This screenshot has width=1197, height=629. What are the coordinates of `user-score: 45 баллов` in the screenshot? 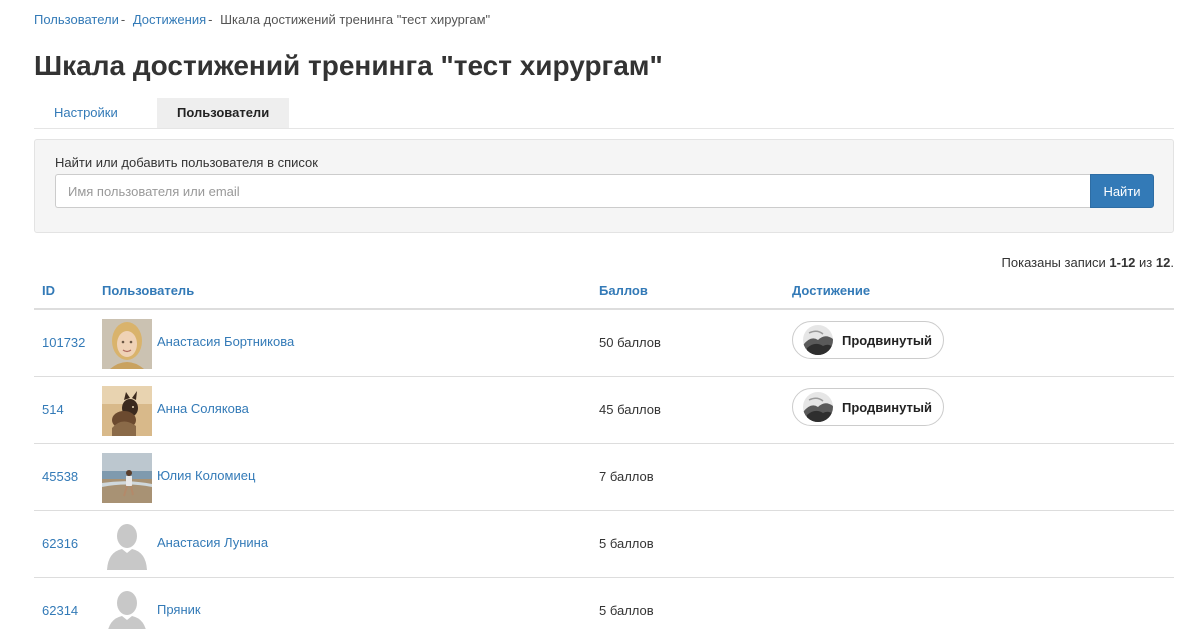 It's located at (630, 409).